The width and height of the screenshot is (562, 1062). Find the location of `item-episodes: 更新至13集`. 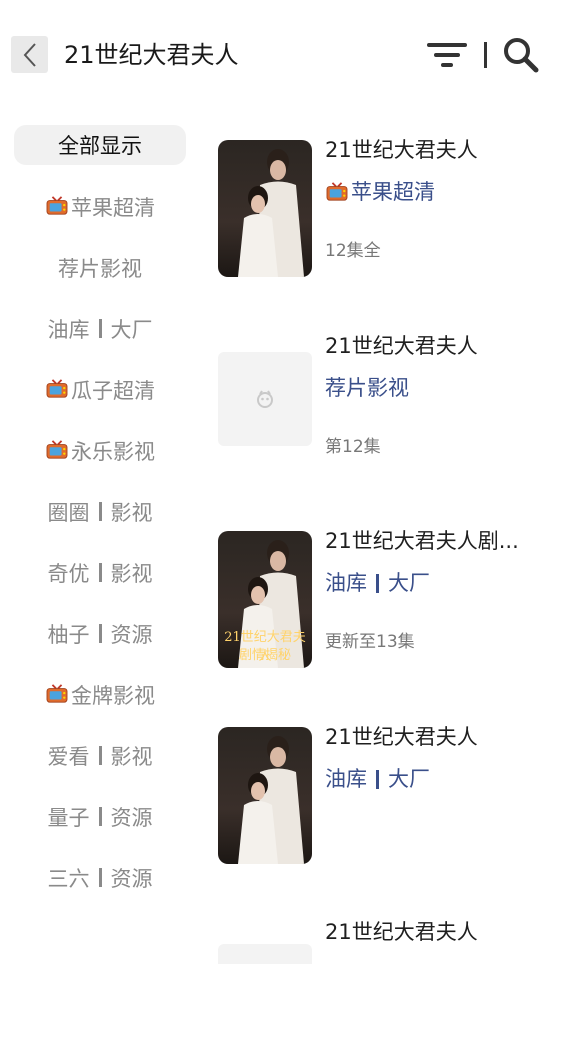

item-episodes: 更新至13集 is located at coordinates (370, 642).